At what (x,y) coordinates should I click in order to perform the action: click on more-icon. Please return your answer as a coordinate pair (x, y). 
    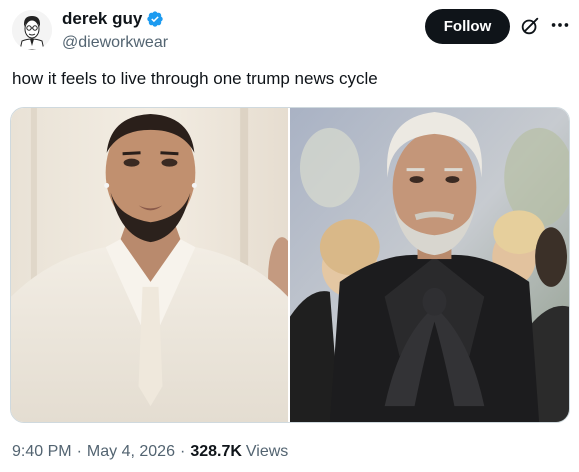
    Looking at the image, I should click on (560, 25).